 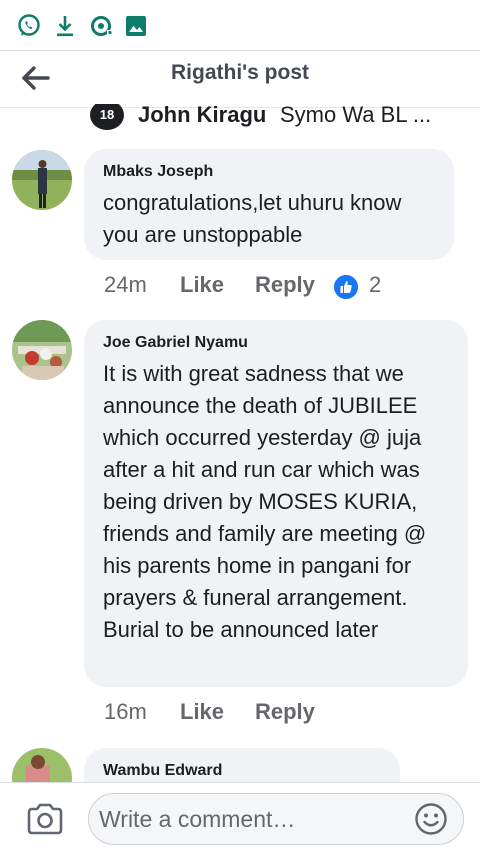 What do you see at coordinates (65, 26) in the screenshot?
I see `download-icon` at bounding box center [65, 26].